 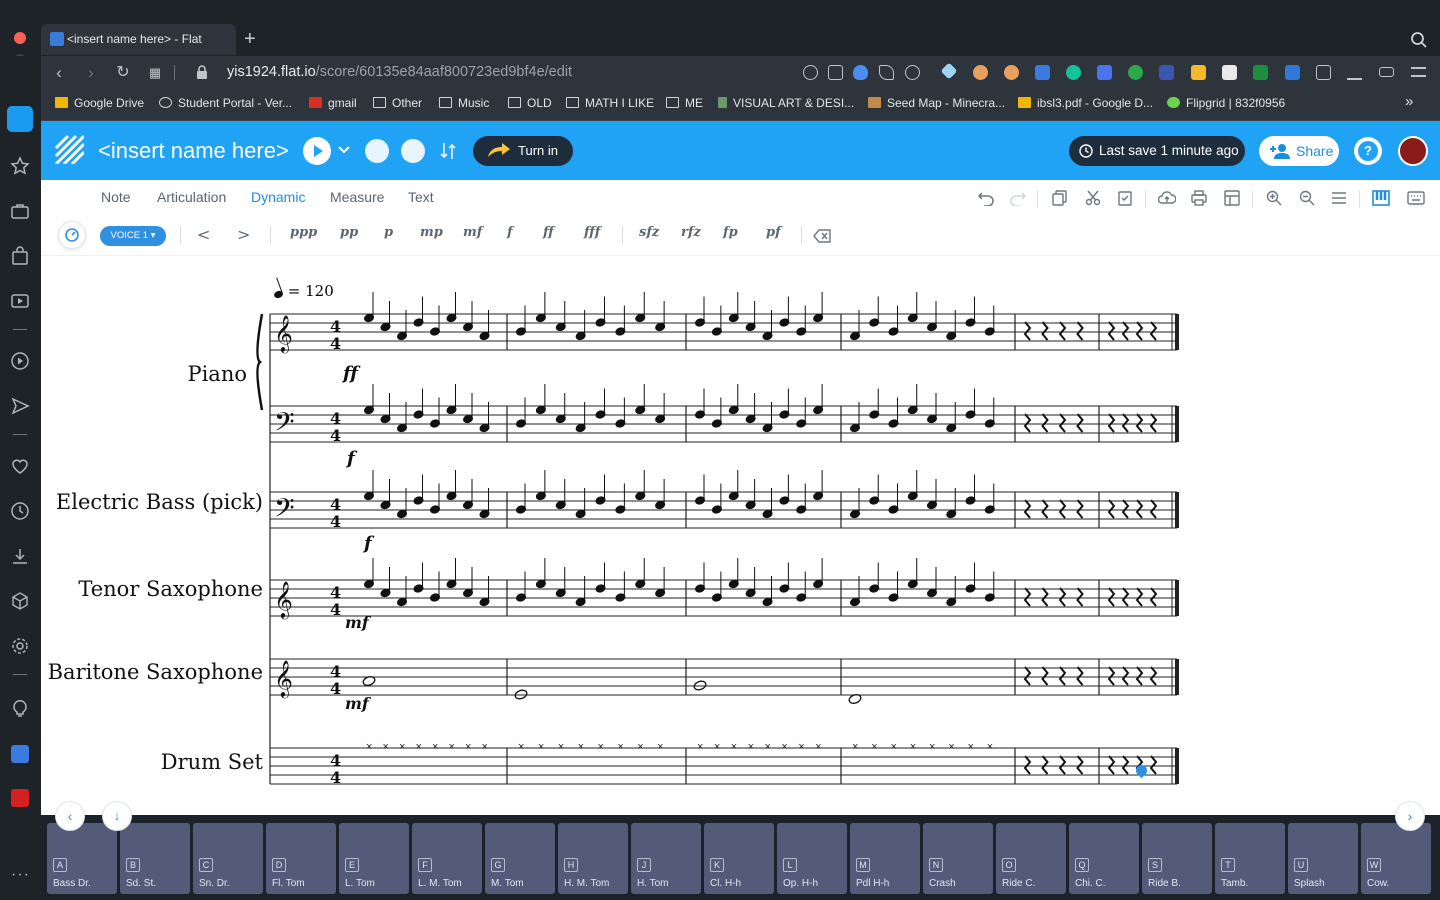 I want to click on instrument-name-piano: Piano, so click(x=217, y=374).